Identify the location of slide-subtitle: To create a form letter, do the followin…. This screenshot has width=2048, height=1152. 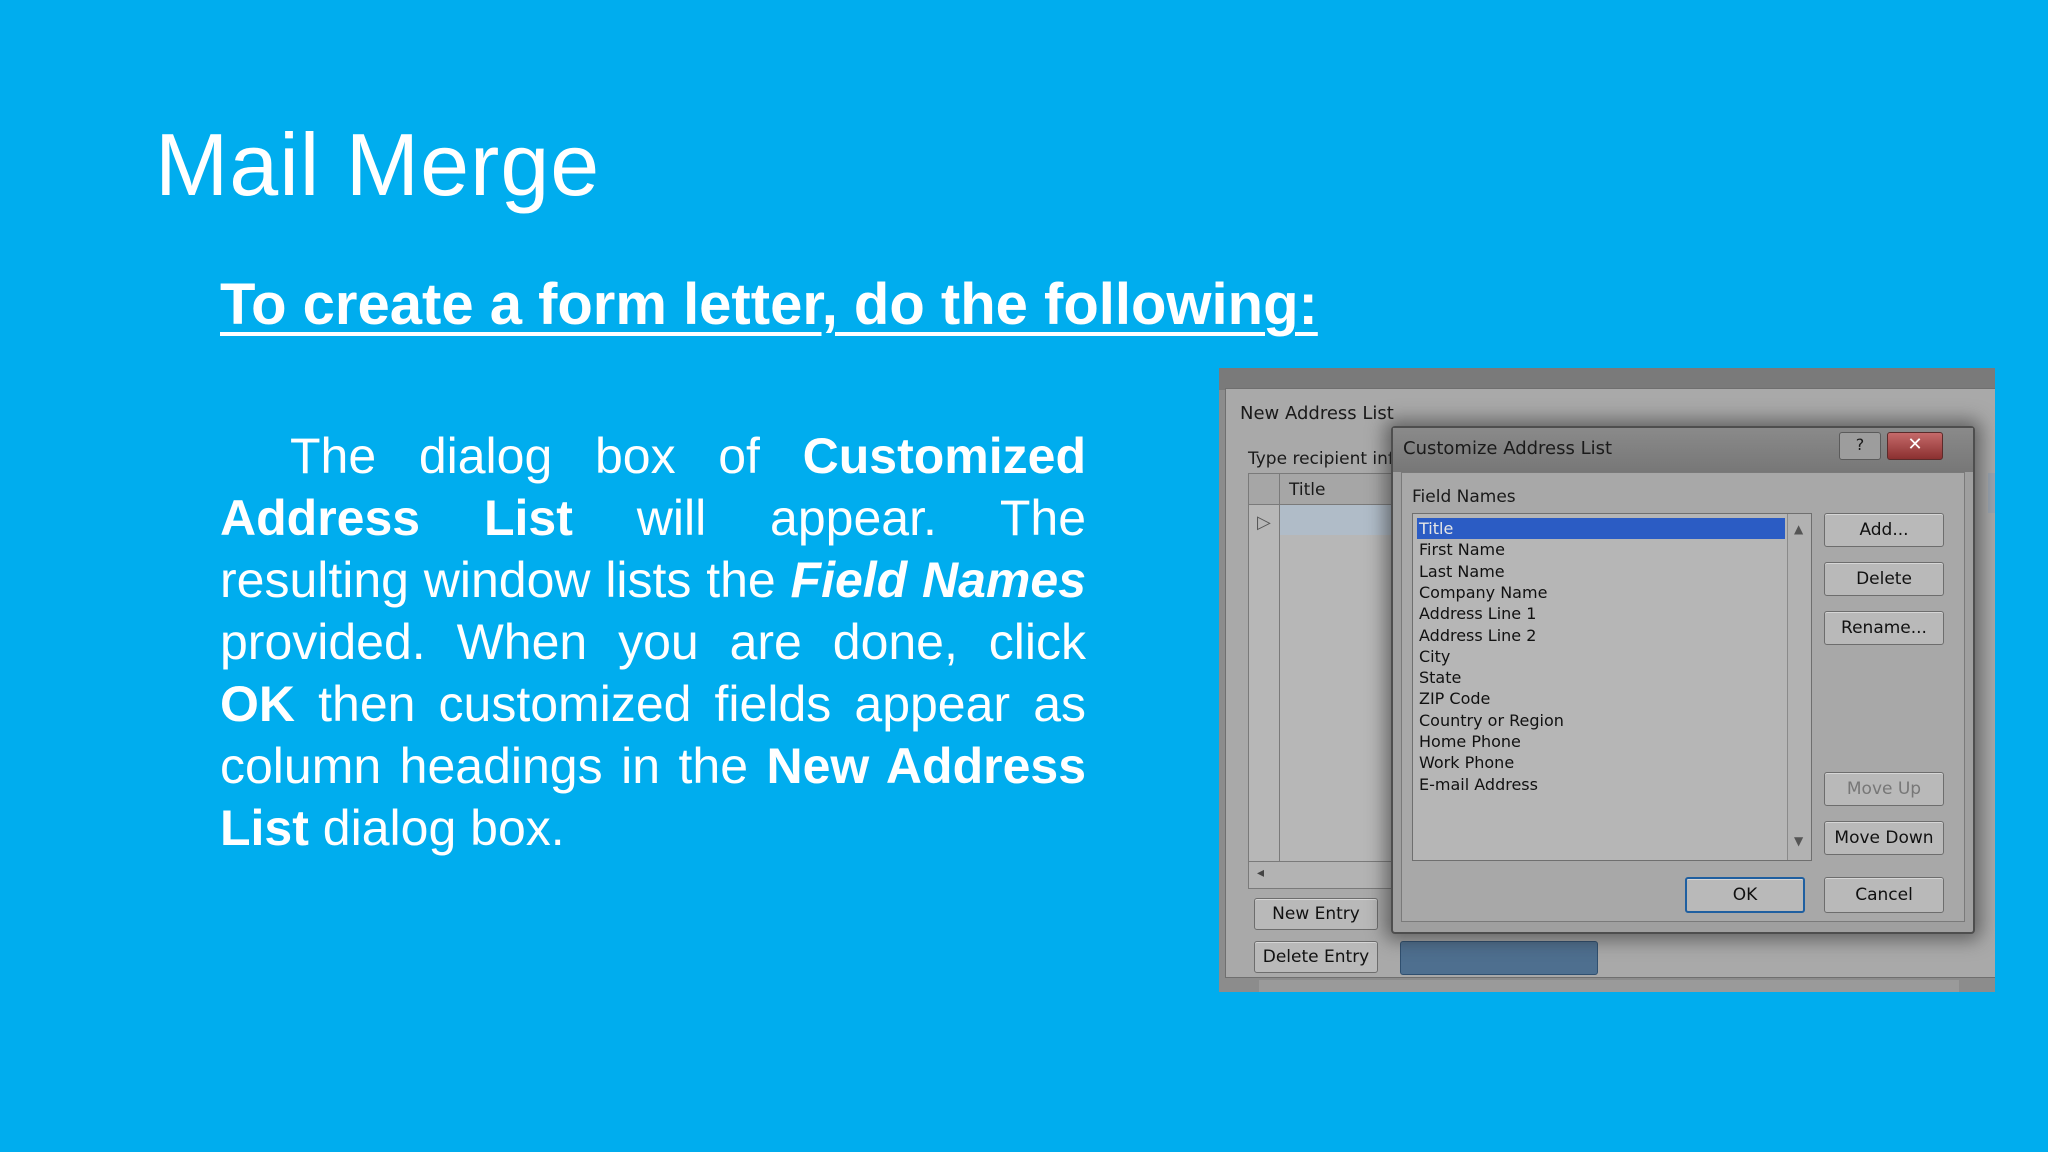
(769, 304).